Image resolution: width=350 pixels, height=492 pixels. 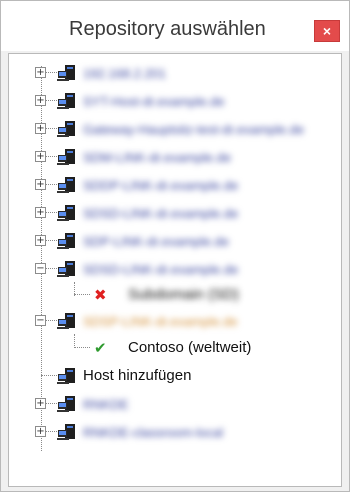 What do you see at coordinates (106, 404) in the screenshot?
I see `host-label: RNKDE` at bounding box center [106, 404].